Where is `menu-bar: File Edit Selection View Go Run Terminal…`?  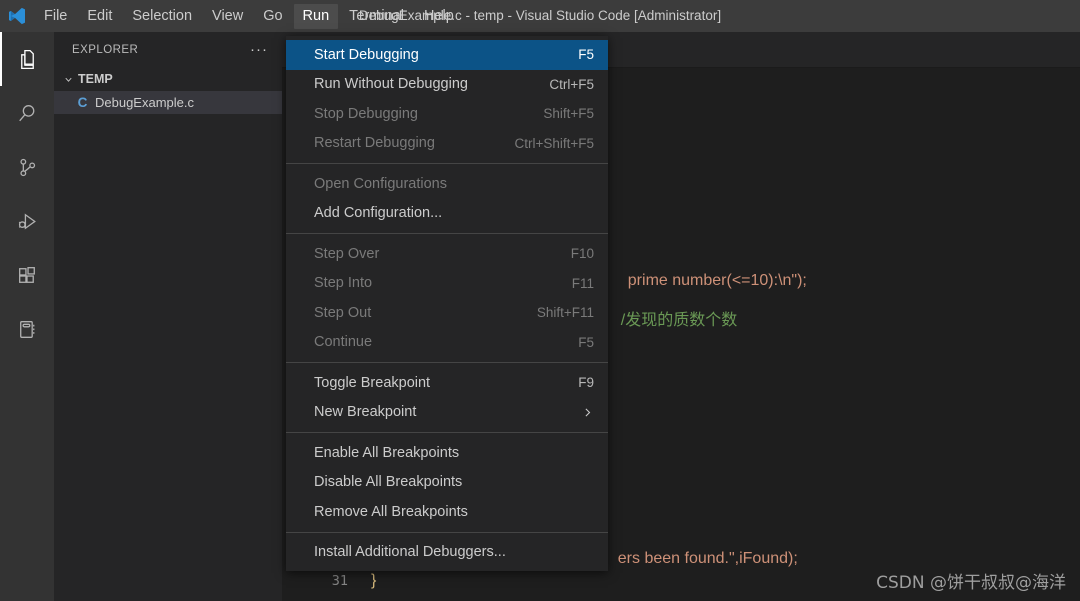 menu-bar: File Edit Selection View Go Run Terminal… is located at coordinates (249, 16).